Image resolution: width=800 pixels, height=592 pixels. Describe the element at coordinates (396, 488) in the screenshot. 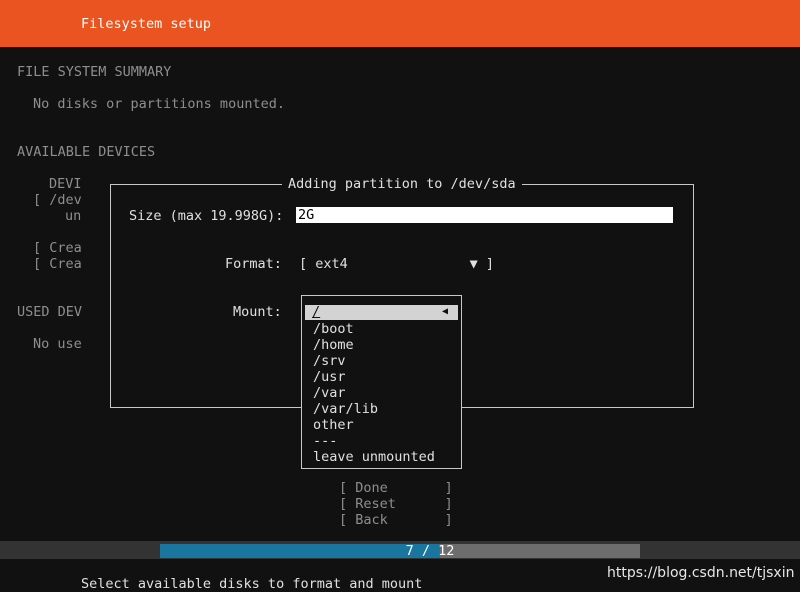

I see `done-button: [ Done ]` at that location.